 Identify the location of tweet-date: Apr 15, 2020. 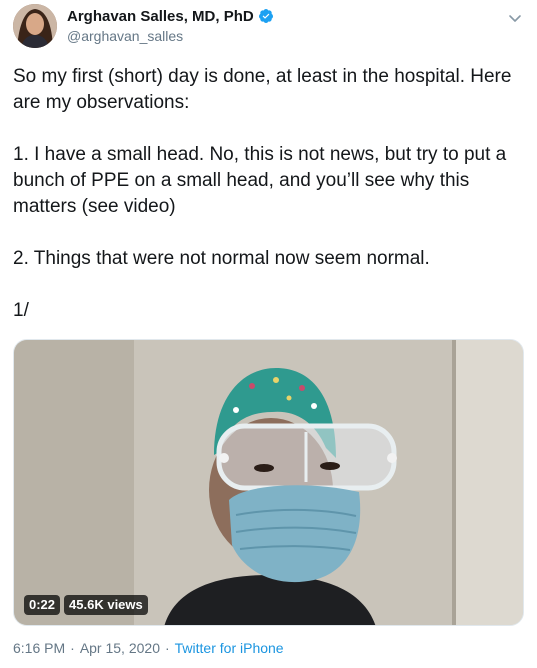
(120, 648).